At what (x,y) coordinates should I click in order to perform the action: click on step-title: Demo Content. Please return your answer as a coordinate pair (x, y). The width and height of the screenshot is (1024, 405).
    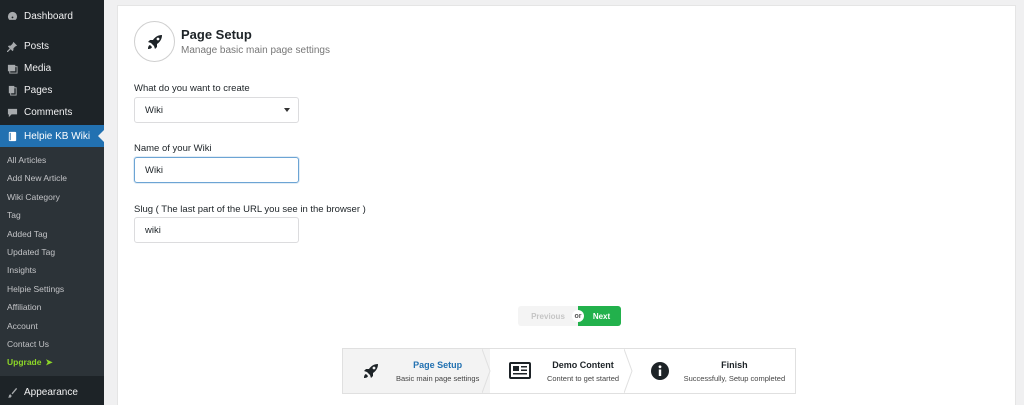
    Looking at the image, I should click on (583, 364).